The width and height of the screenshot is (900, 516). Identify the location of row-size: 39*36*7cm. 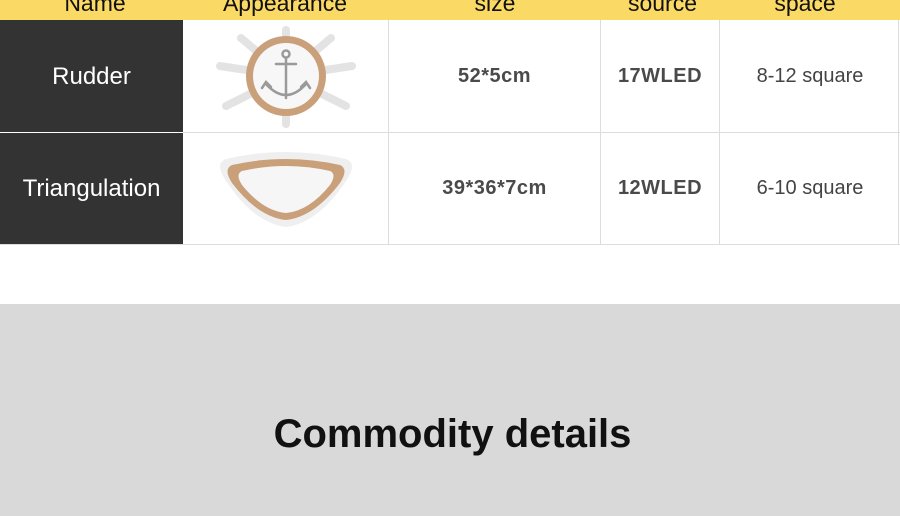
(494, 188).